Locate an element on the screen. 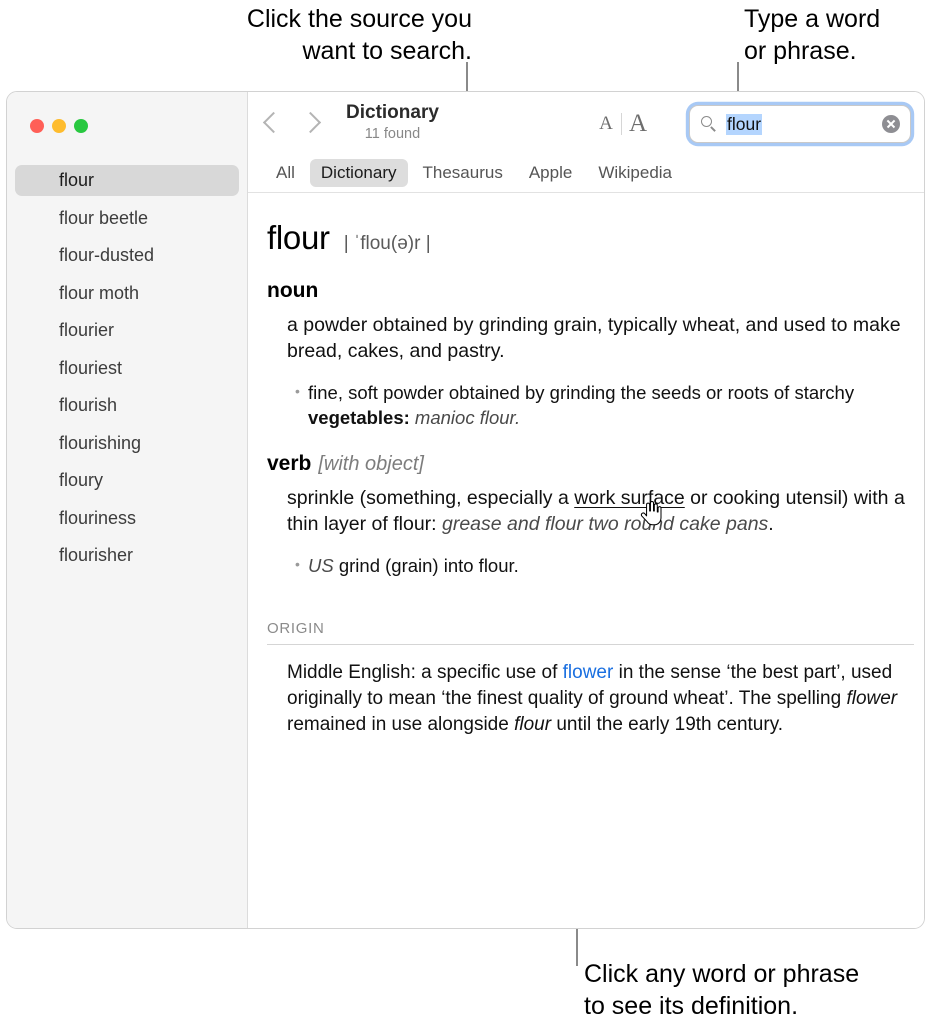  headword-line: flour | ˈflou(ə)r | is located at coordinates (586, 238).